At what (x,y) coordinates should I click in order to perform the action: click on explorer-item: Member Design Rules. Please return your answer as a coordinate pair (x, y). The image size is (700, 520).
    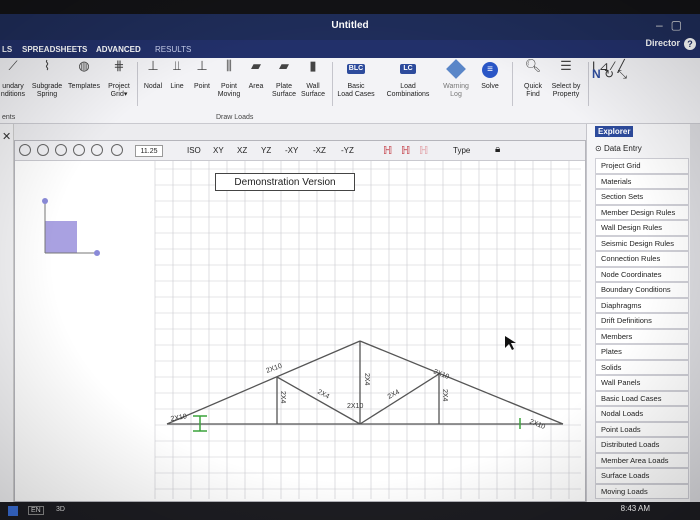
    Looking at the image, I should click on (642, 212).